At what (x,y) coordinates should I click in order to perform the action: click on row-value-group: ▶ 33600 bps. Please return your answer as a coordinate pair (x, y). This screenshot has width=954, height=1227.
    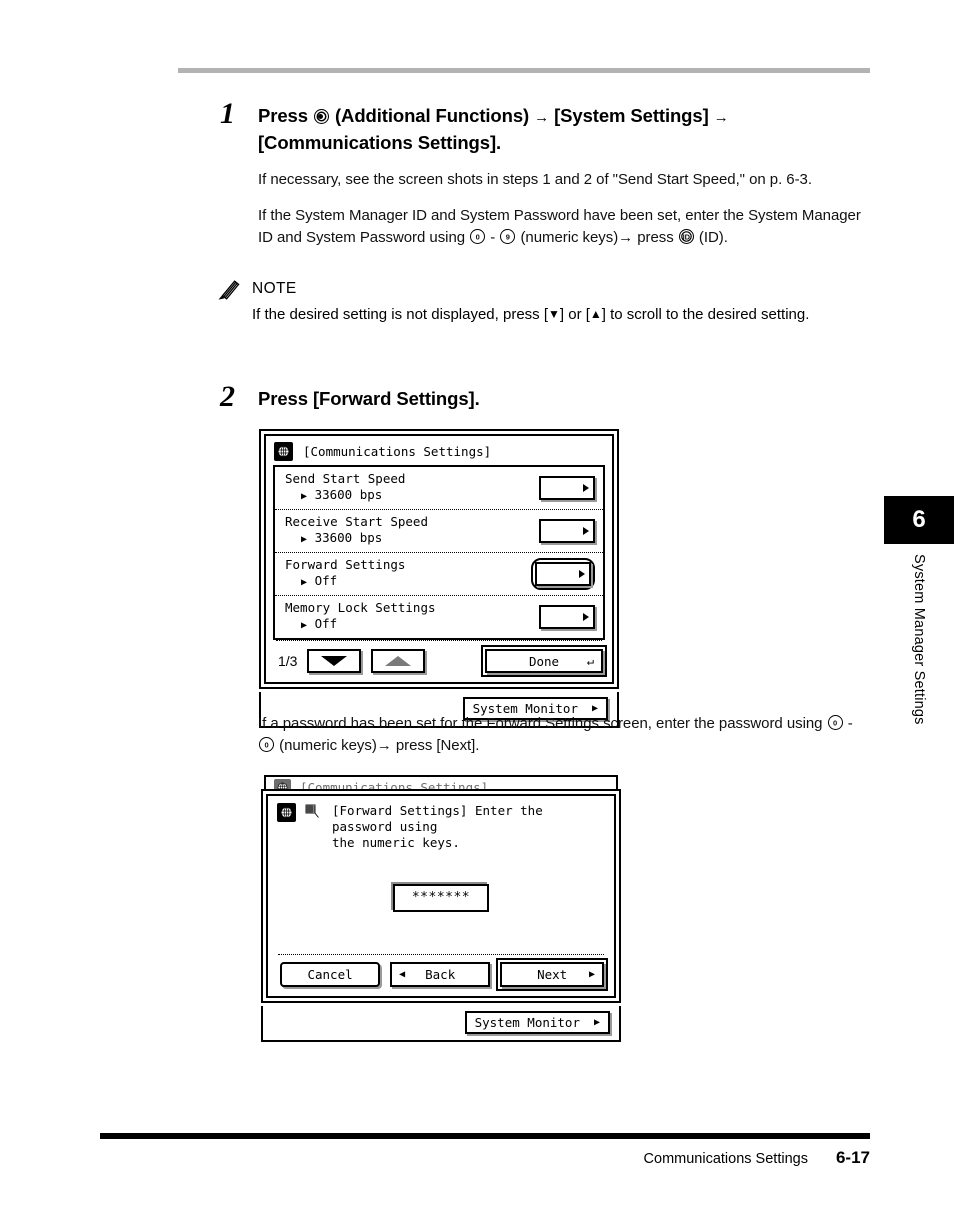
    Looking at the image, I should click on (345, 496).